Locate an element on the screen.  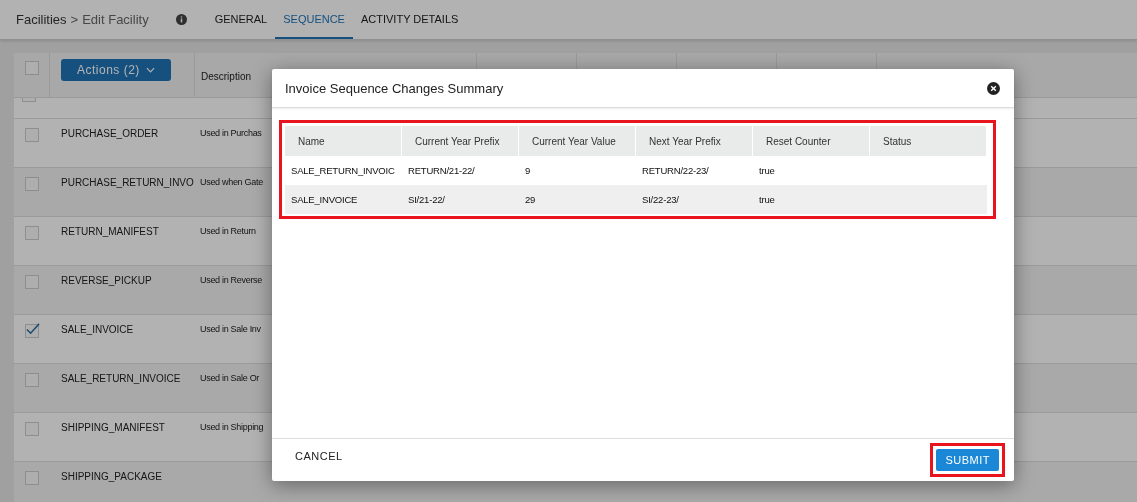
table-cell: RETURN/22-23/ is located at coordinates (675, 170).